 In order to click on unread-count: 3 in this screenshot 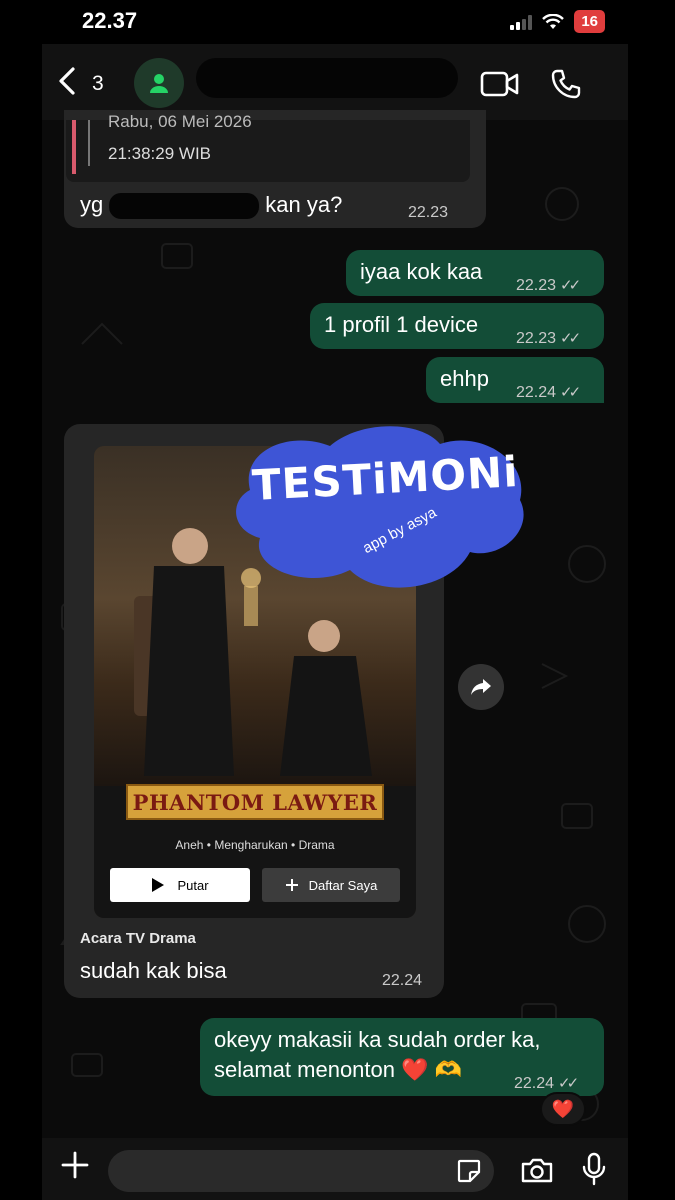, I will do `click(98, 84)`.